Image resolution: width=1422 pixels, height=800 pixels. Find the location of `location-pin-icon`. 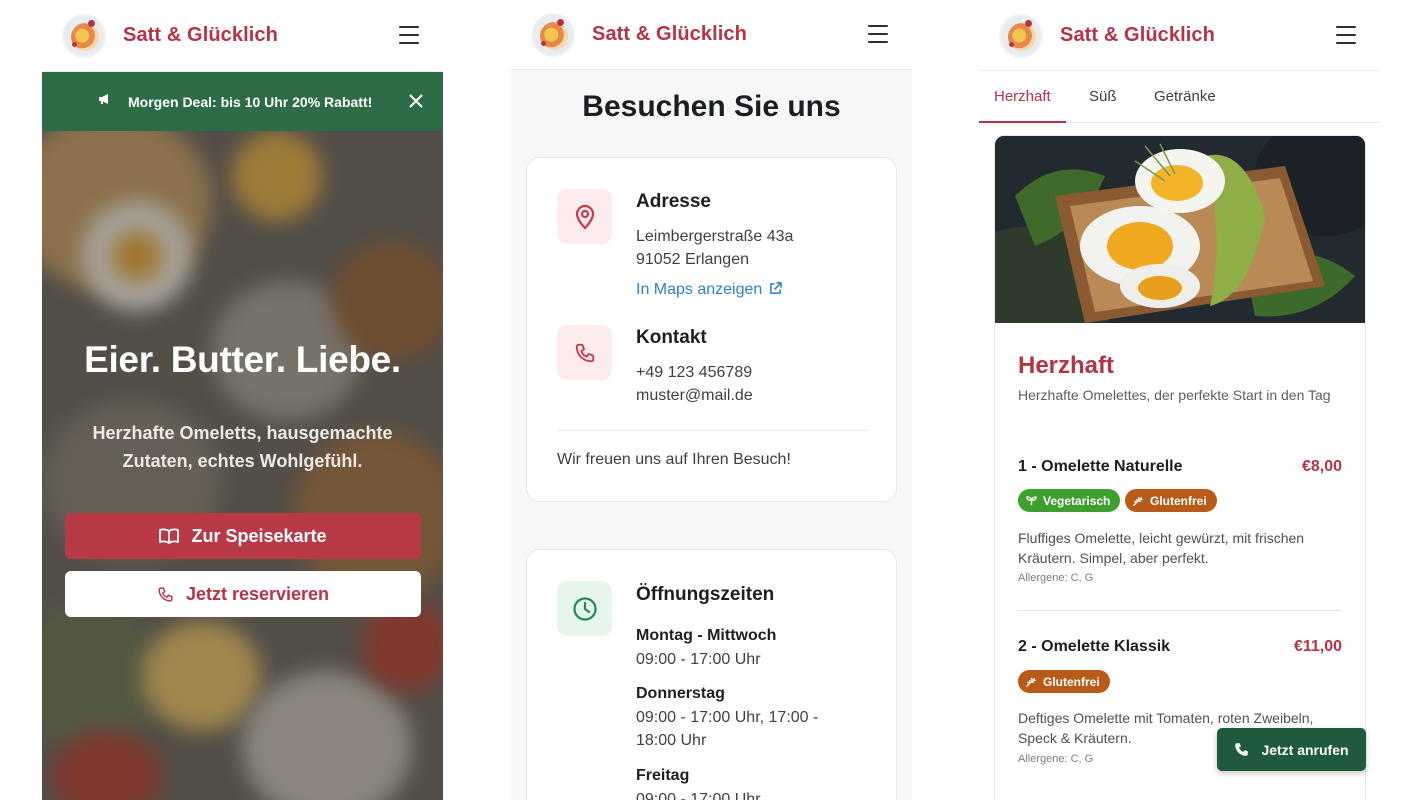

location-pin-icon is located at coordinates (584, 216).